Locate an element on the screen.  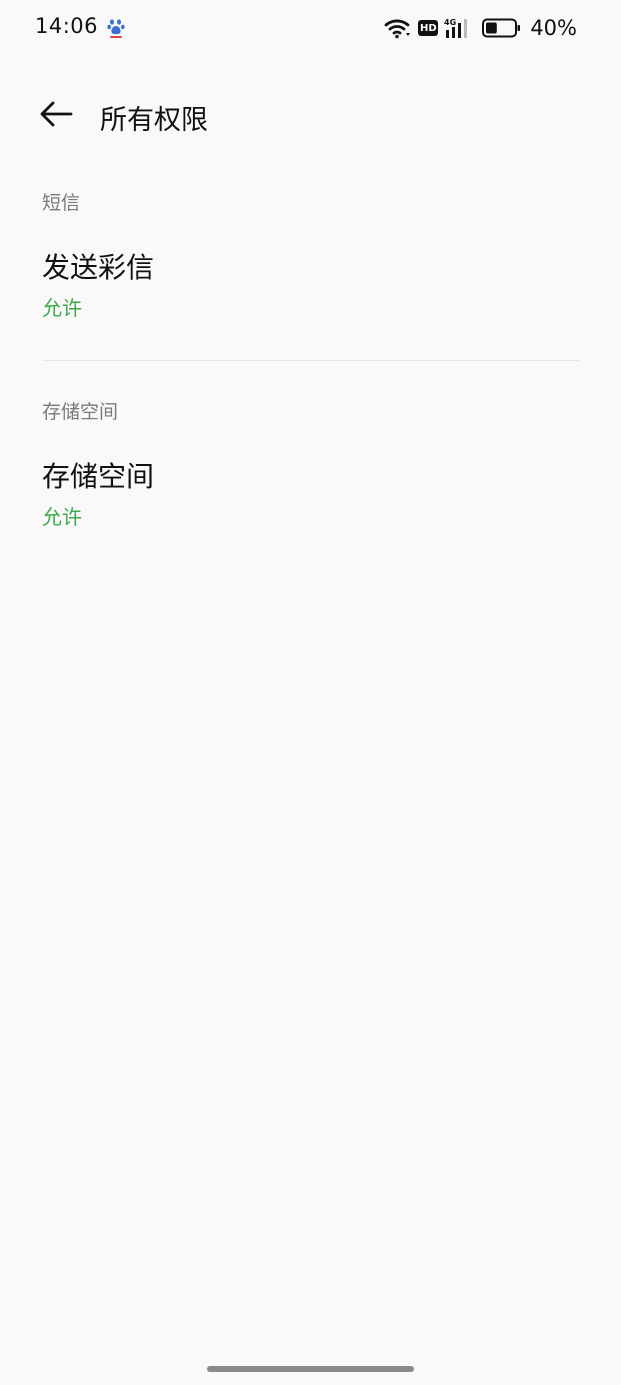
battery-percent: 40% is located at coordinates (553, 28).